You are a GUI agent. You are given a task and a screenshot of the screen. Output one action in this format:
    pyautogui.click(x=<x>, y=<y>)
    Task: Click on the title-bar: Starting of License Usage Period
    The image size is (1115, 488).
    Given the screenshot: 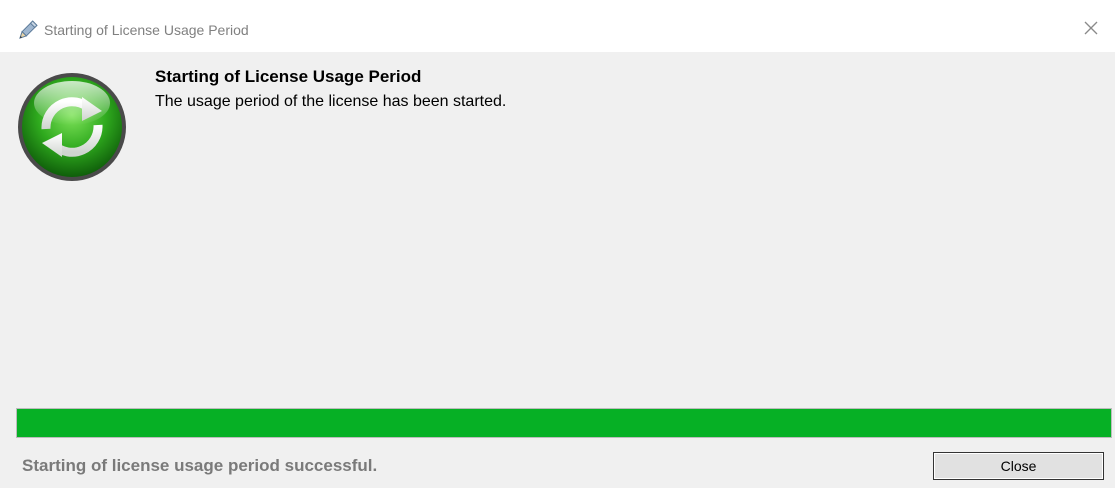 What is the action you would take?
    pyautogui.click(x=557, y=26)
    